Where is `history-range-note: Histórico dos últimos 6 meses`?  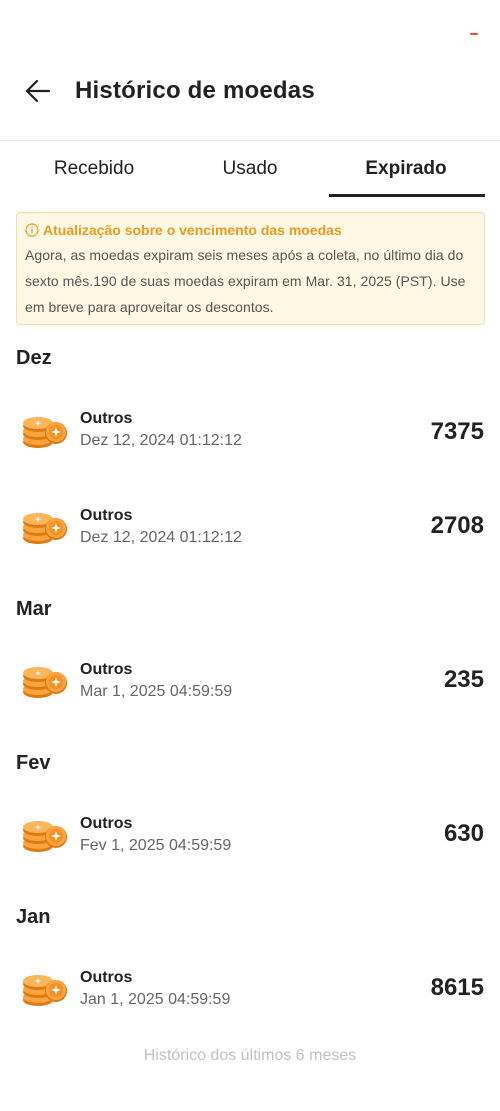 history-range-note: Histórico dos últimos 6 meses is located at coordinates (250, 1055).